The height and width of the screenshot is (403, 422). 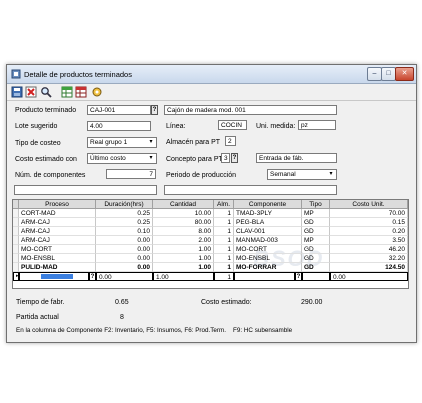 I want to click on table-cell: PEG-BLA, so click(x=268, y=222).